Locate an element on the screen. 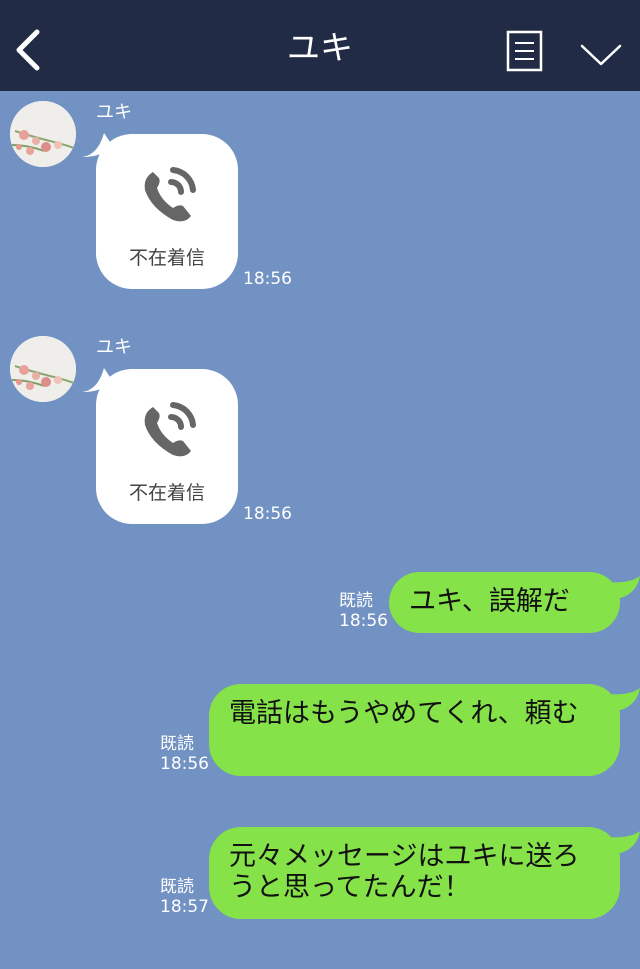  message-text: 元々メッセージはユキに送ろうと思ってたんだ！ is located at coordinates (404, 872).